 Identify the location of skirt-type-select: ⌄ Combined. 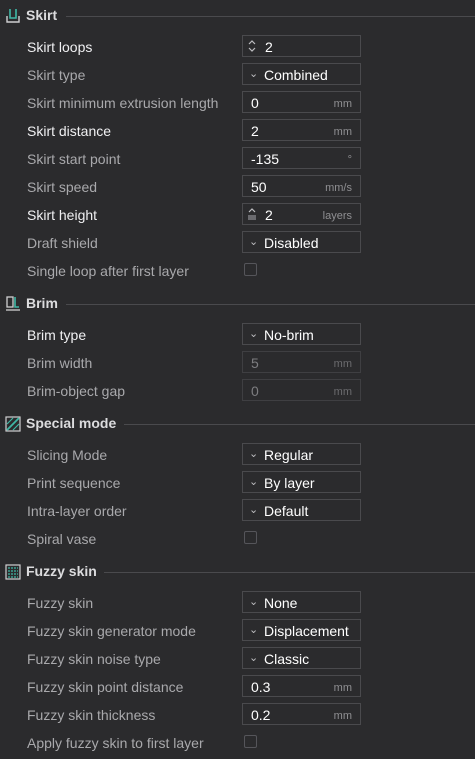
(301, 74).